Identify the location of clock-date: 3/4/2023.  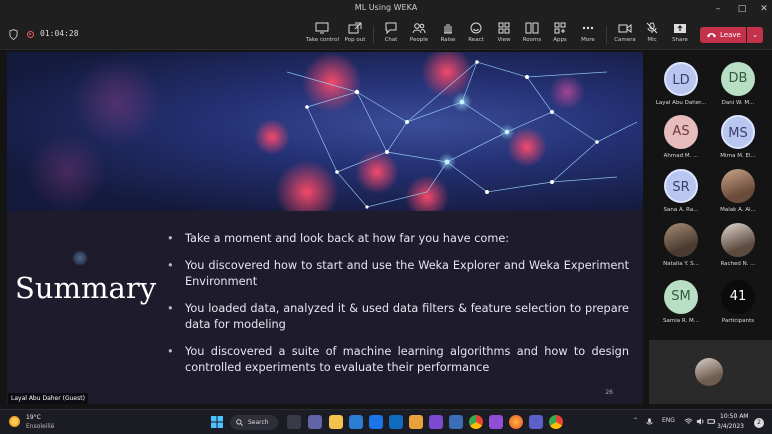
(730, 426).